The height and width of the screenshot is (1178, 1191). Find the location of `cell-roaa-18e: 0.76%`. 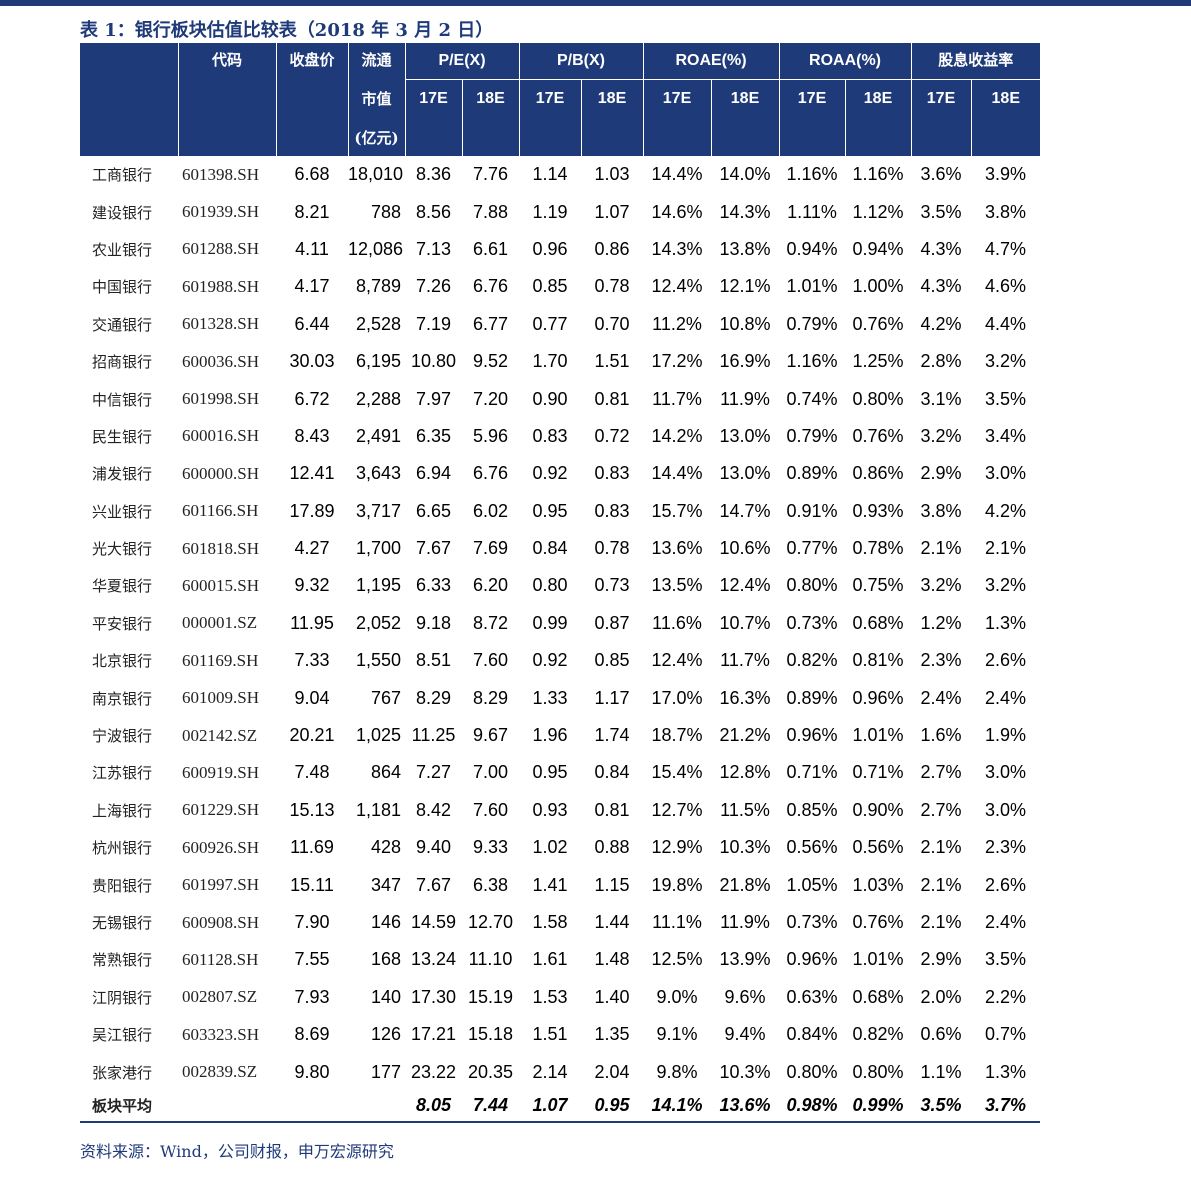

cell-roaa-18e: 0.76% is located at coordinates (878, 435).